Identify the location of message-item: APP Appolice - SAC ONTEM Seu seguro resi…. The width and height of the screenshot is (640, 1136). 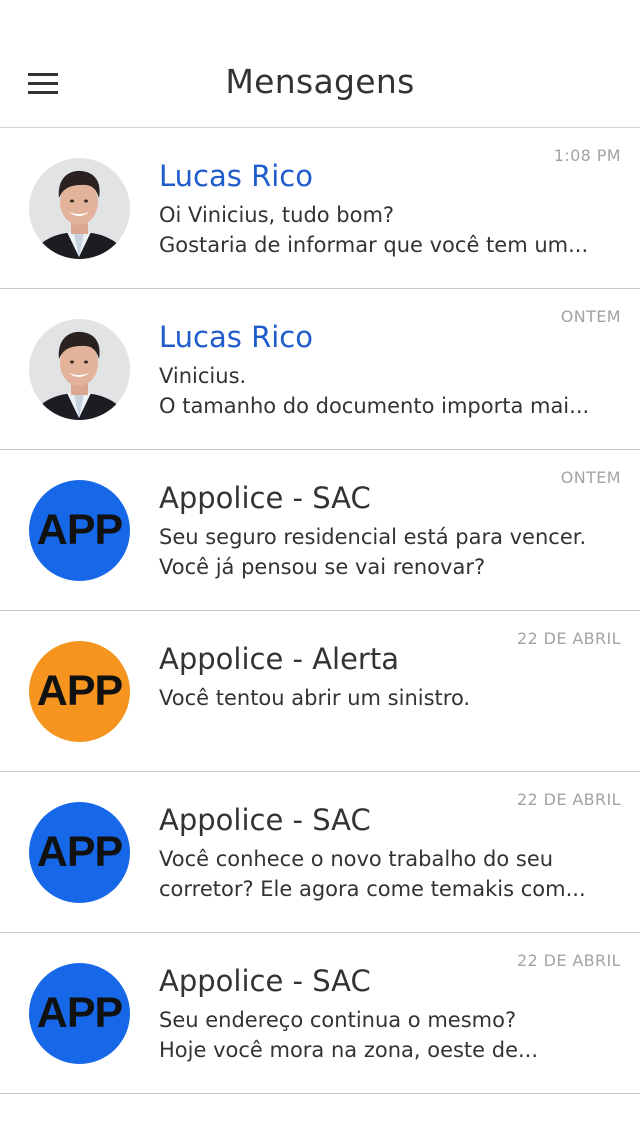
(320, 530).